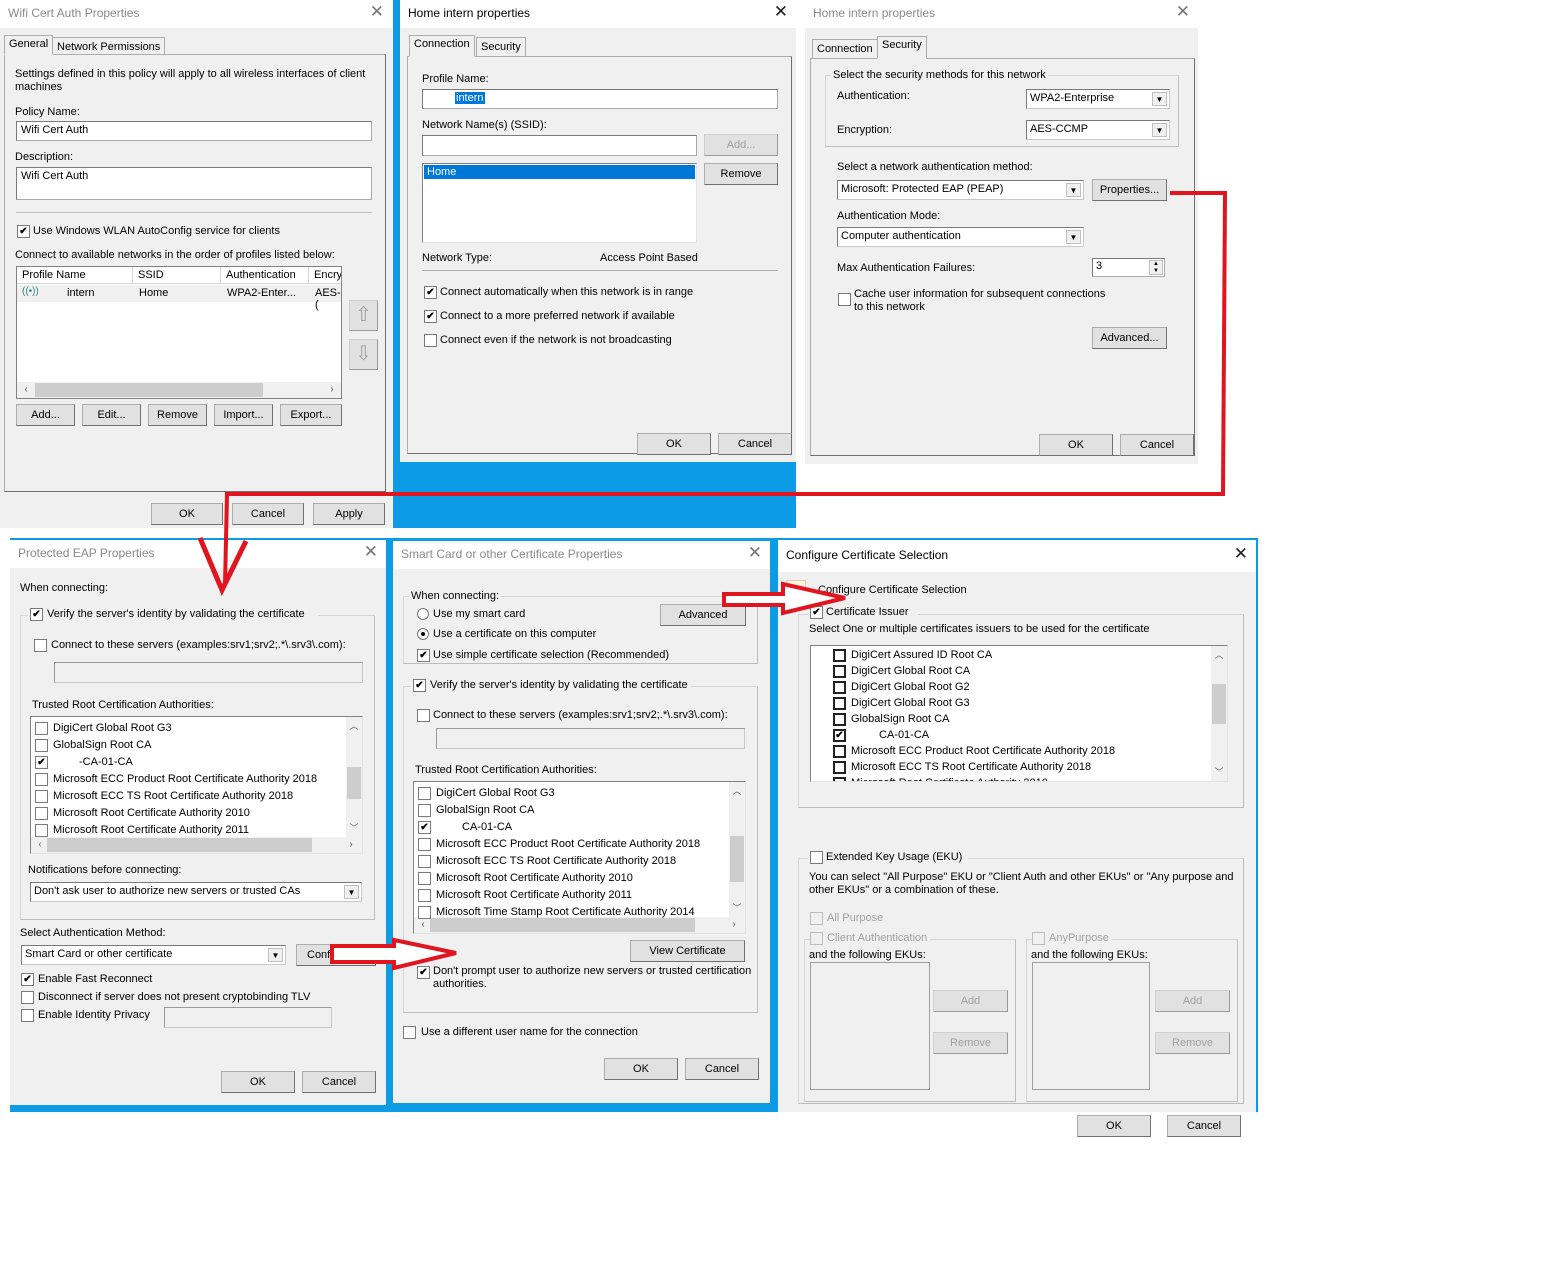 This screenshot has width=1552, height=1285. I want to click on tab-connection: Connection, so click(442, 46).